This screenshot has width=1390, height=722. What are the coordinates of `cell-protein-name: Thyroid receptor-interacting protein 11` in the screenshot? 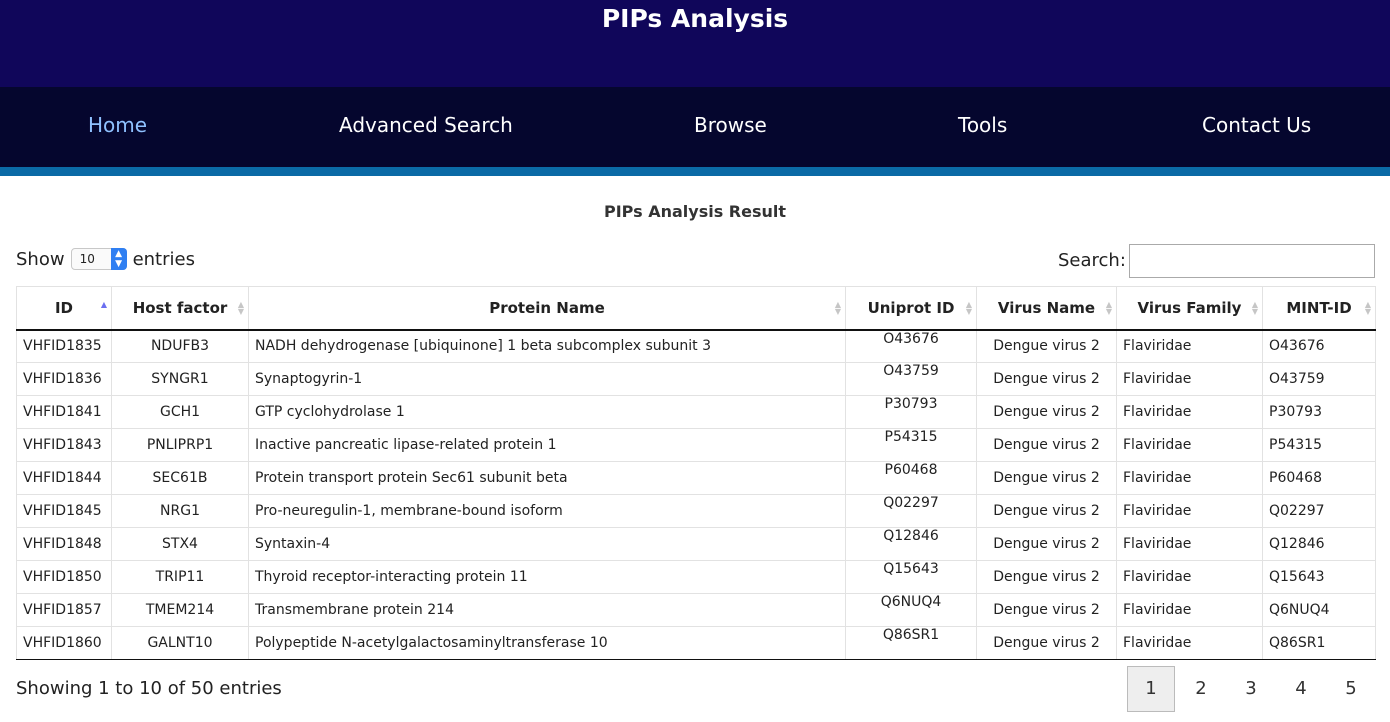 It's located at (547, 577).